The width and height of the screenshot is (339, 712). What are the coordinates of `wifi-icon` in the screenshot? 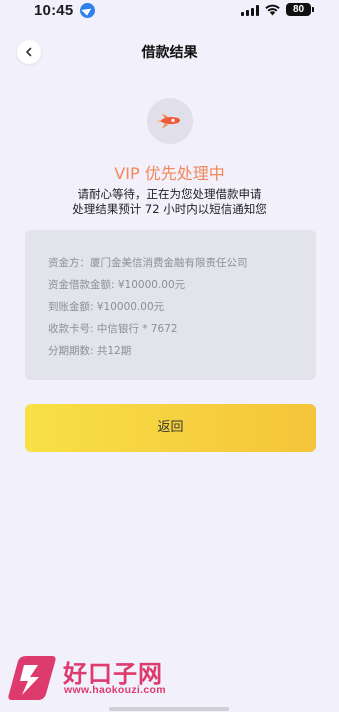 It's located at (272, 10).